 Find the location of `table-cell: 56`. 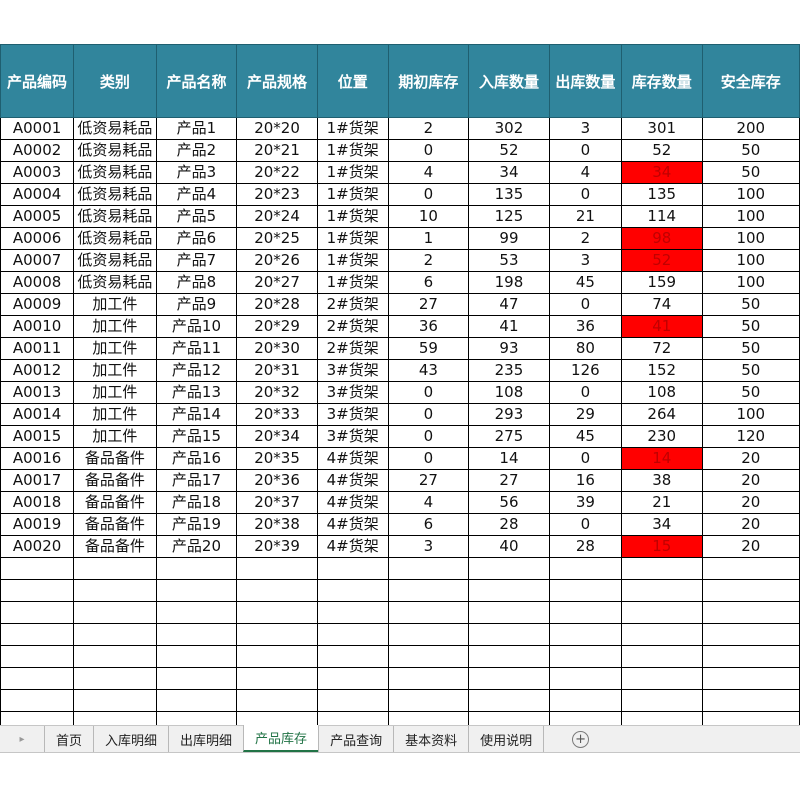

table-cell: 56 is located at coordinates (509, 502).